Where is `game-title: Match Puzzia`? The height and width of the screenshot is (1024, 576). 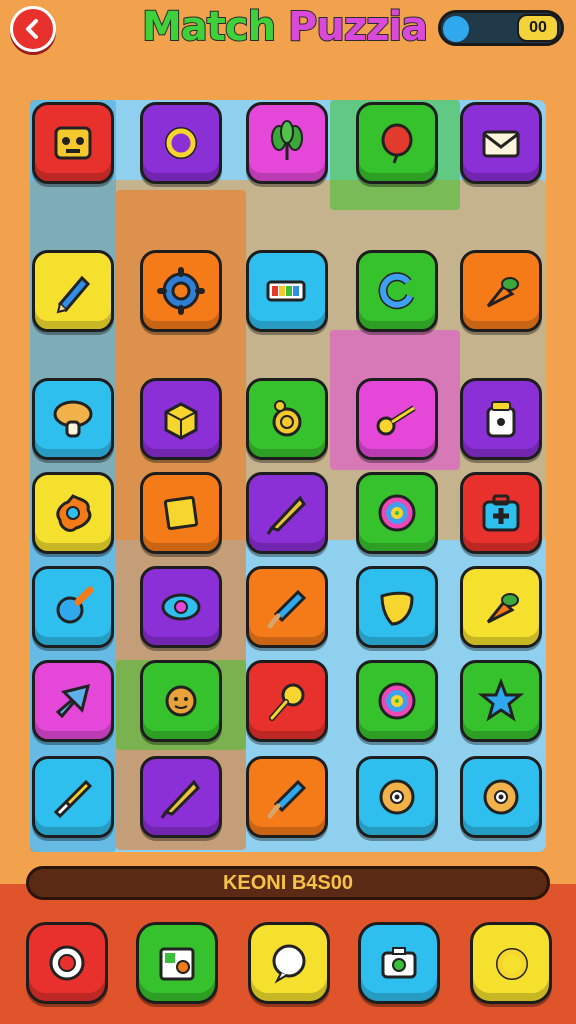 game-title: Match Puzzia is located at coordinates (285, 27).